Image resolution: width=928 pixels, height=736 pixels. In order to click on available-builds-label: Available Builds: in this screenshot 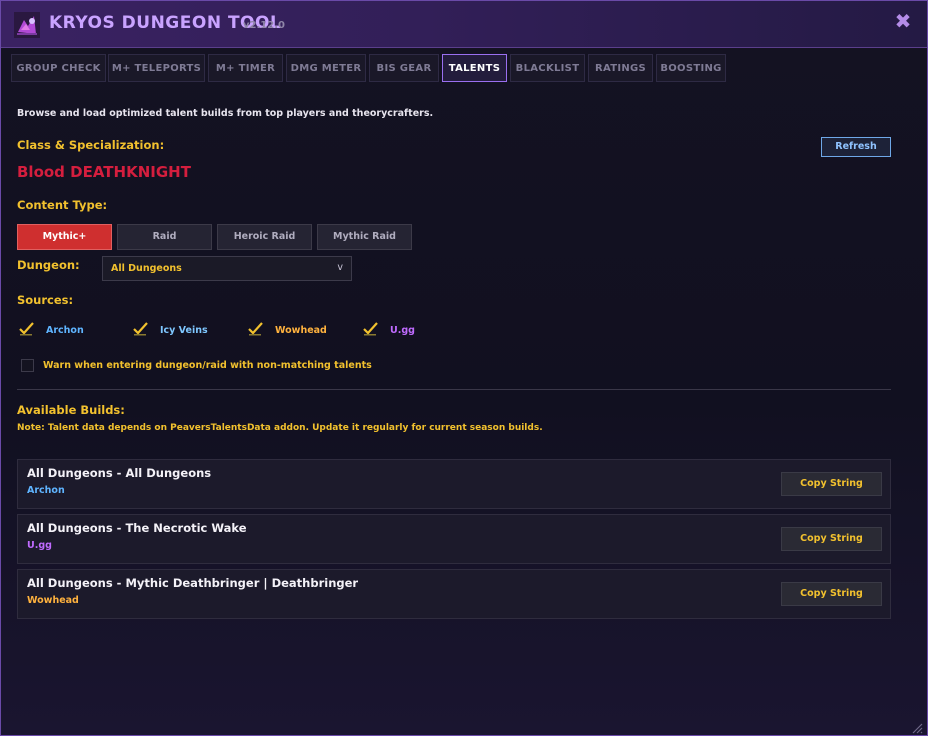, I will do `click(71, 410)`.